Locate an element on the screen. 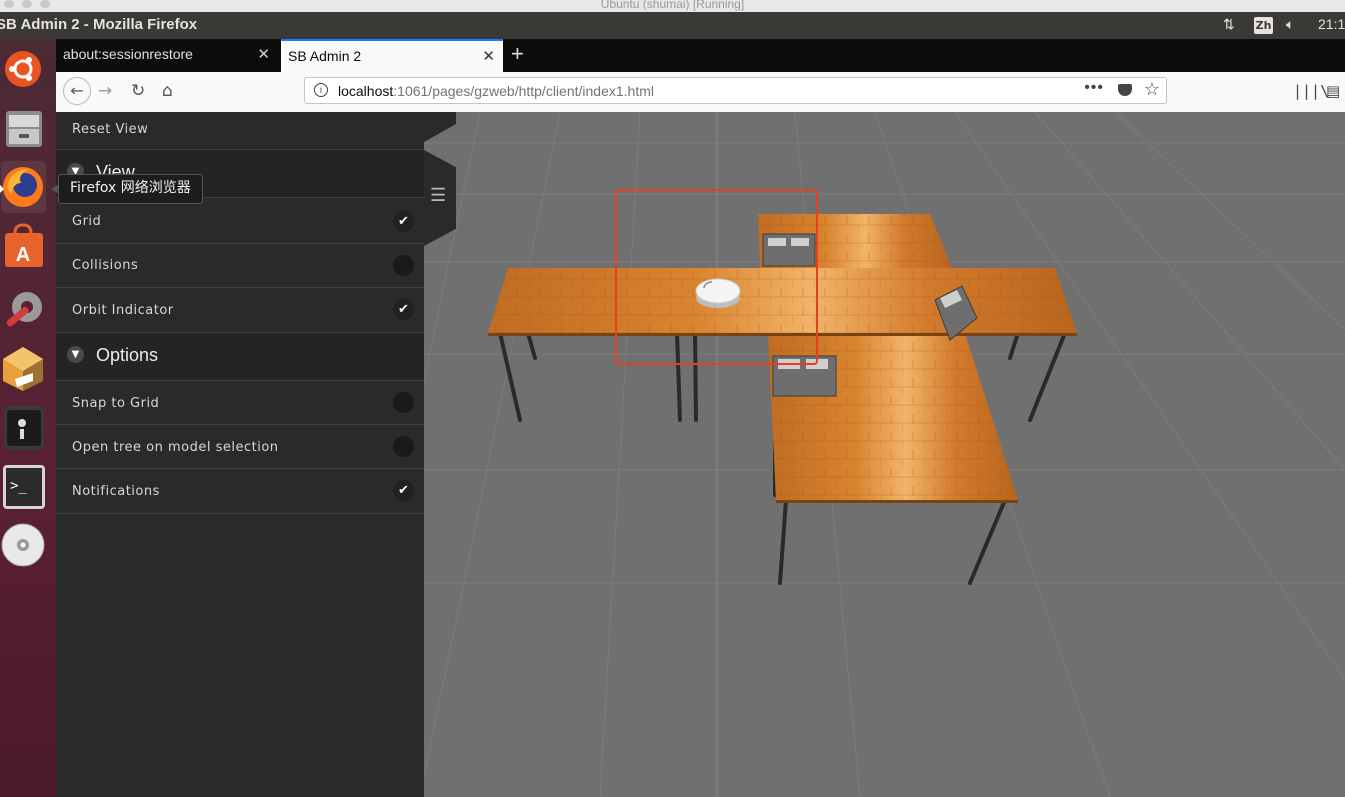 This screenshot has height=797, width=1345. notifications-check-icon: ✔ is located at coordinates (403, 490).